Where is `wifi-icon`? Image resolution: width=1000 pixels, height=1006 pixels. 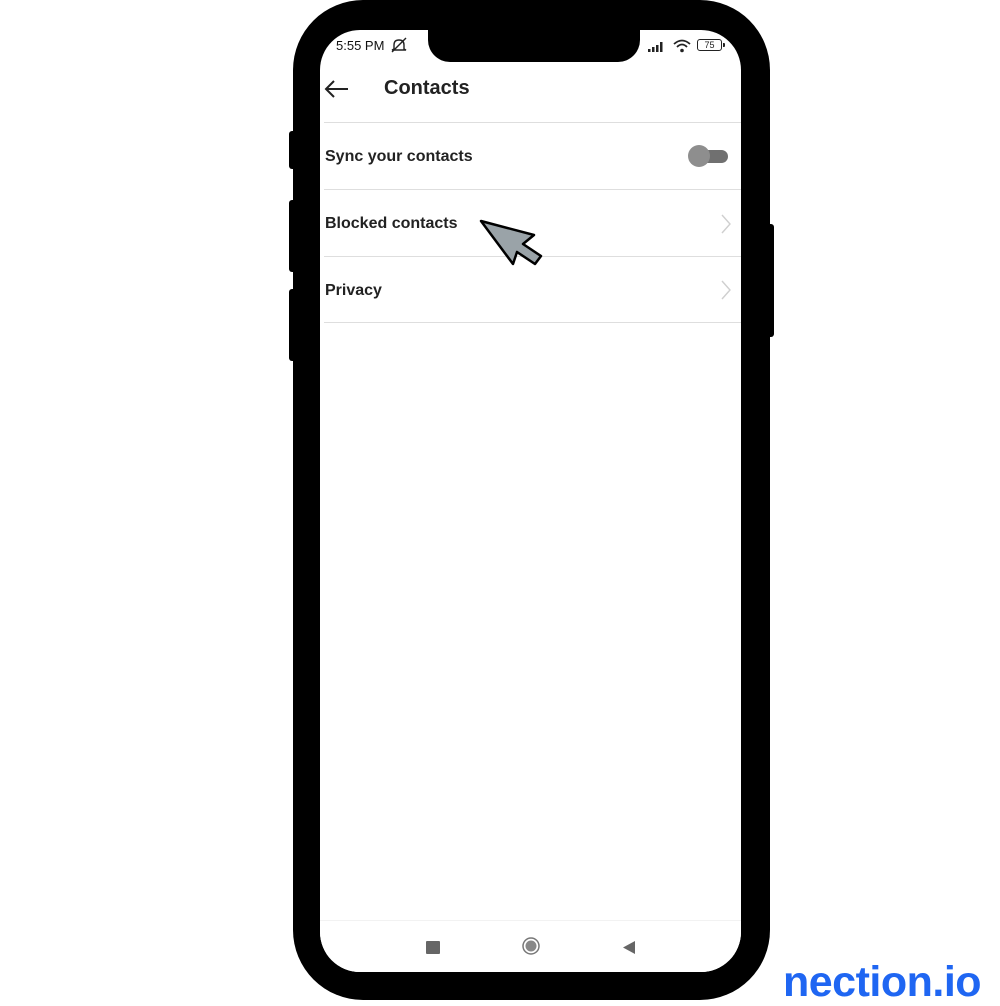
wifi-icon is located at coordinates (682, 46).